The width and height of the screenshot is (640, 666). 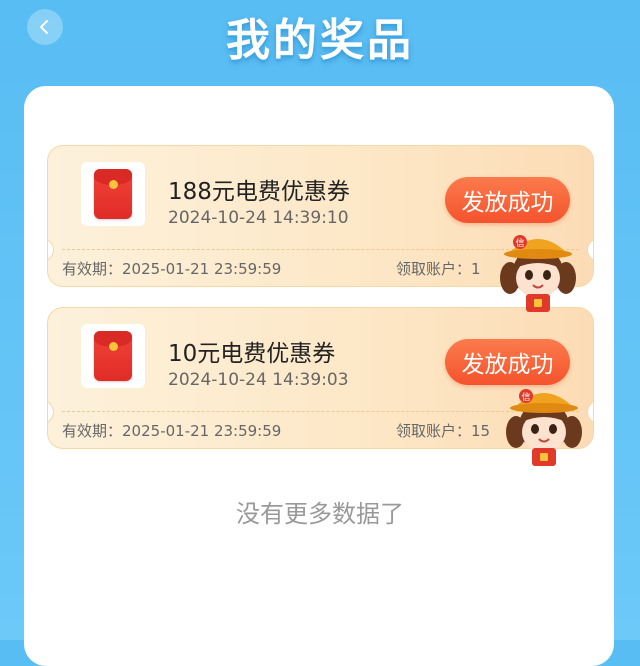 I want to click on account-info: 领取账户：1, so click(x=438, y=268).